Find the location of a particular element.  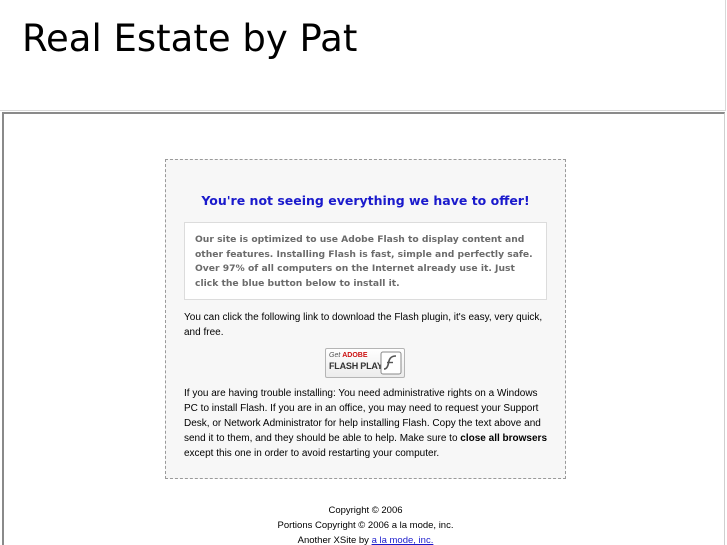

footer-another-xsite: Another XSite by a la mode, inc. is located at coordinates (365, 539).